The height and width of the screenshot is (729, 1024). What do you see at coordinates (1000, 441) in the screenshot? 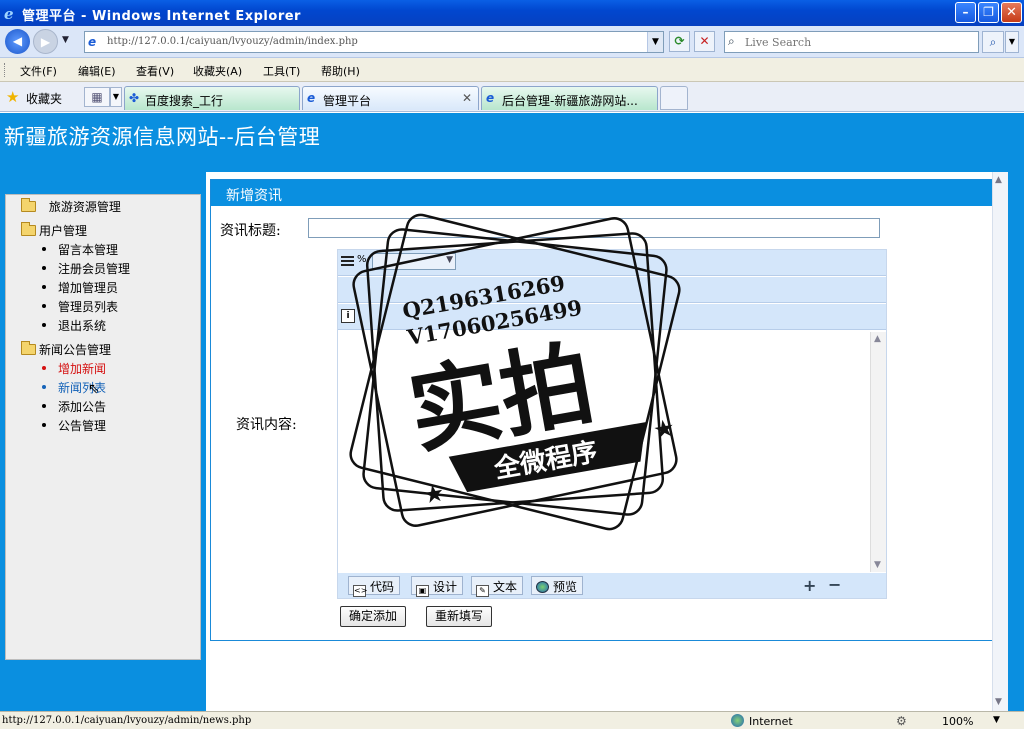
I see `main-scrollbar: ▲ ▼` at bounding box center [1000, 441].